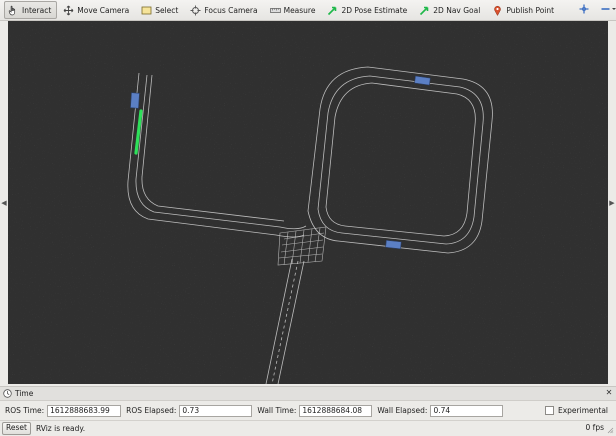  I want to click on collapse-left-icon: ◀, so click(4, 203).